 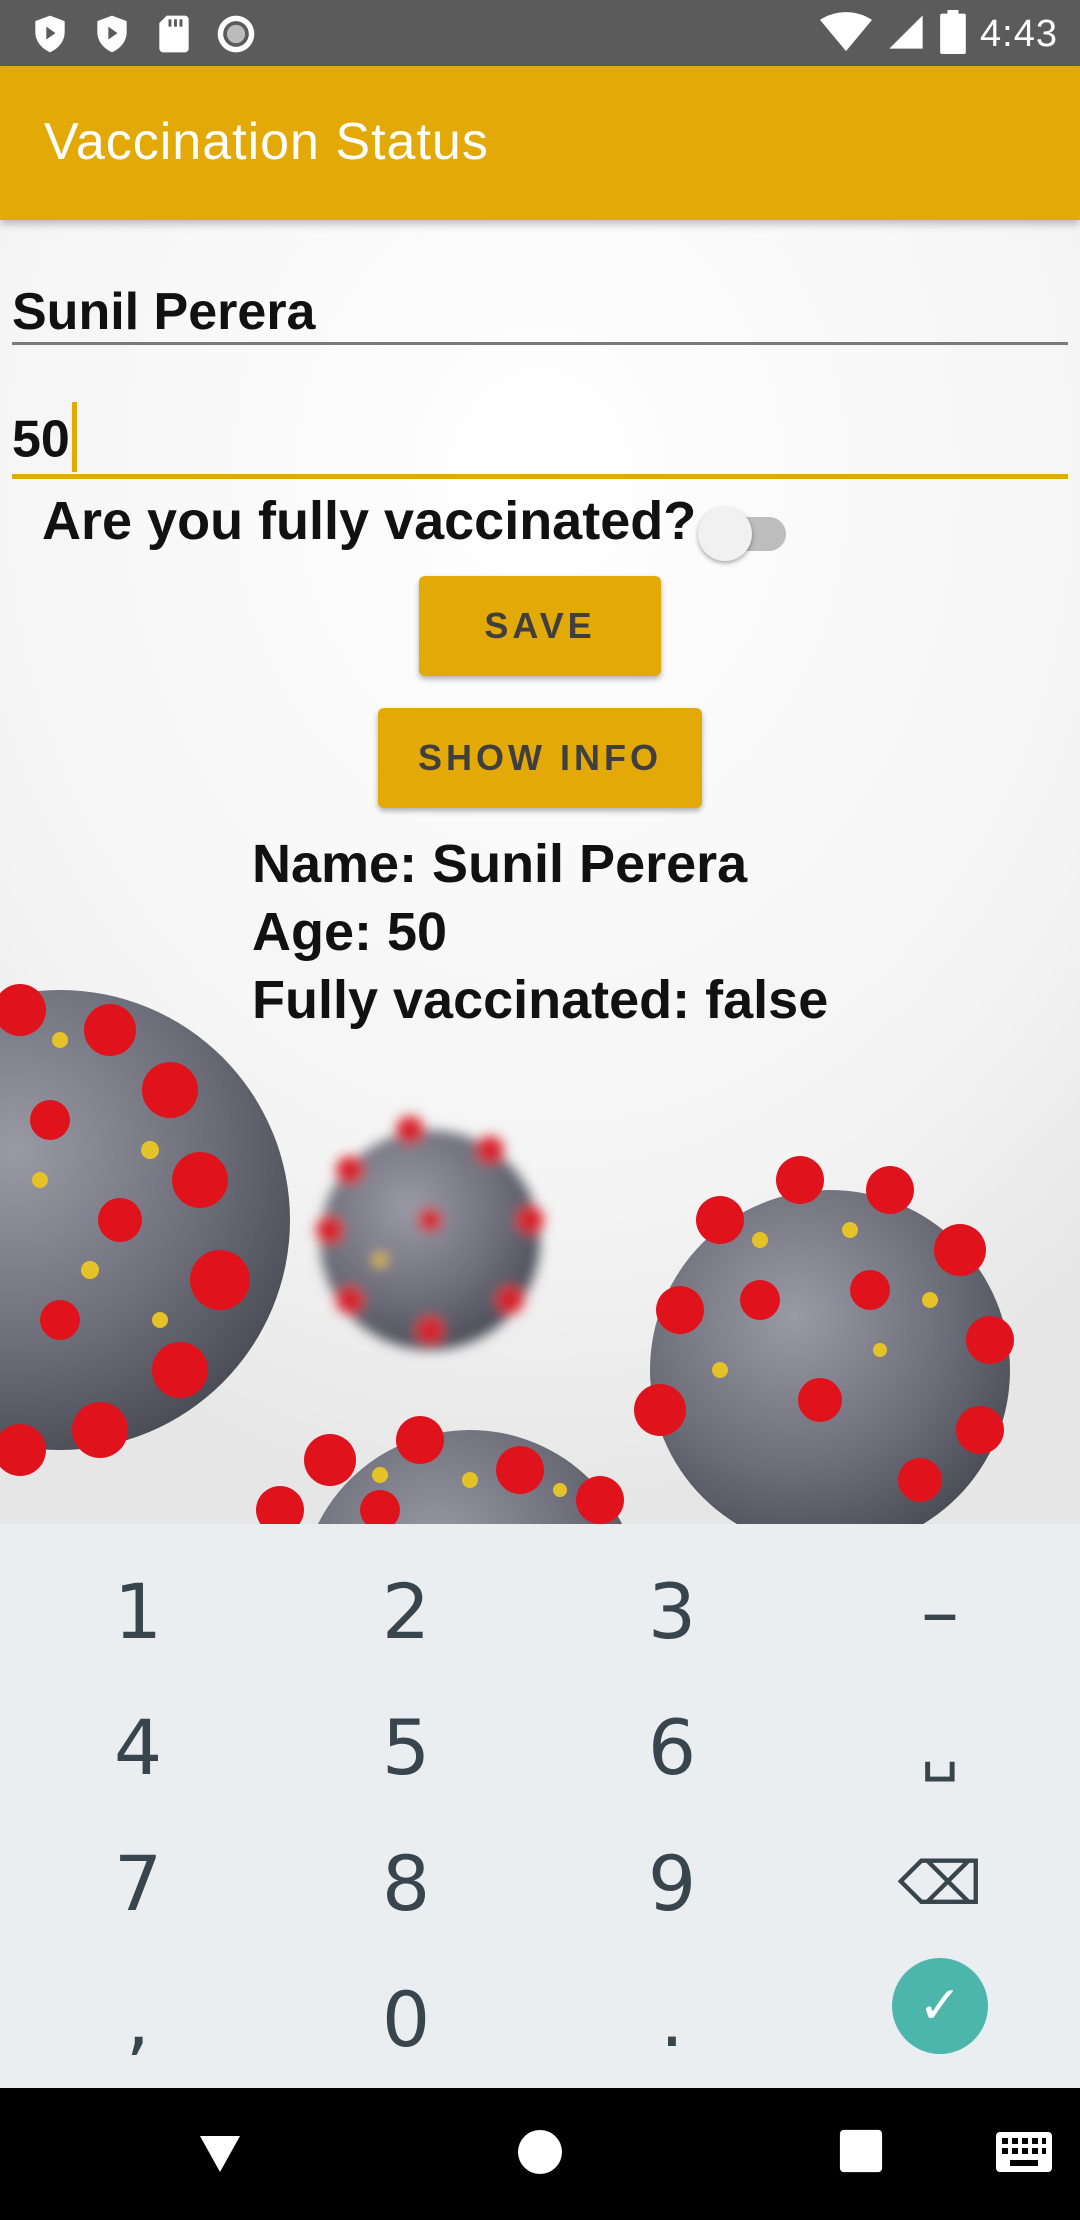 What do you see at coordinates (138, 1883) in the screenshot?
I see `key-7: 7` at bounding box center [138, 1883].